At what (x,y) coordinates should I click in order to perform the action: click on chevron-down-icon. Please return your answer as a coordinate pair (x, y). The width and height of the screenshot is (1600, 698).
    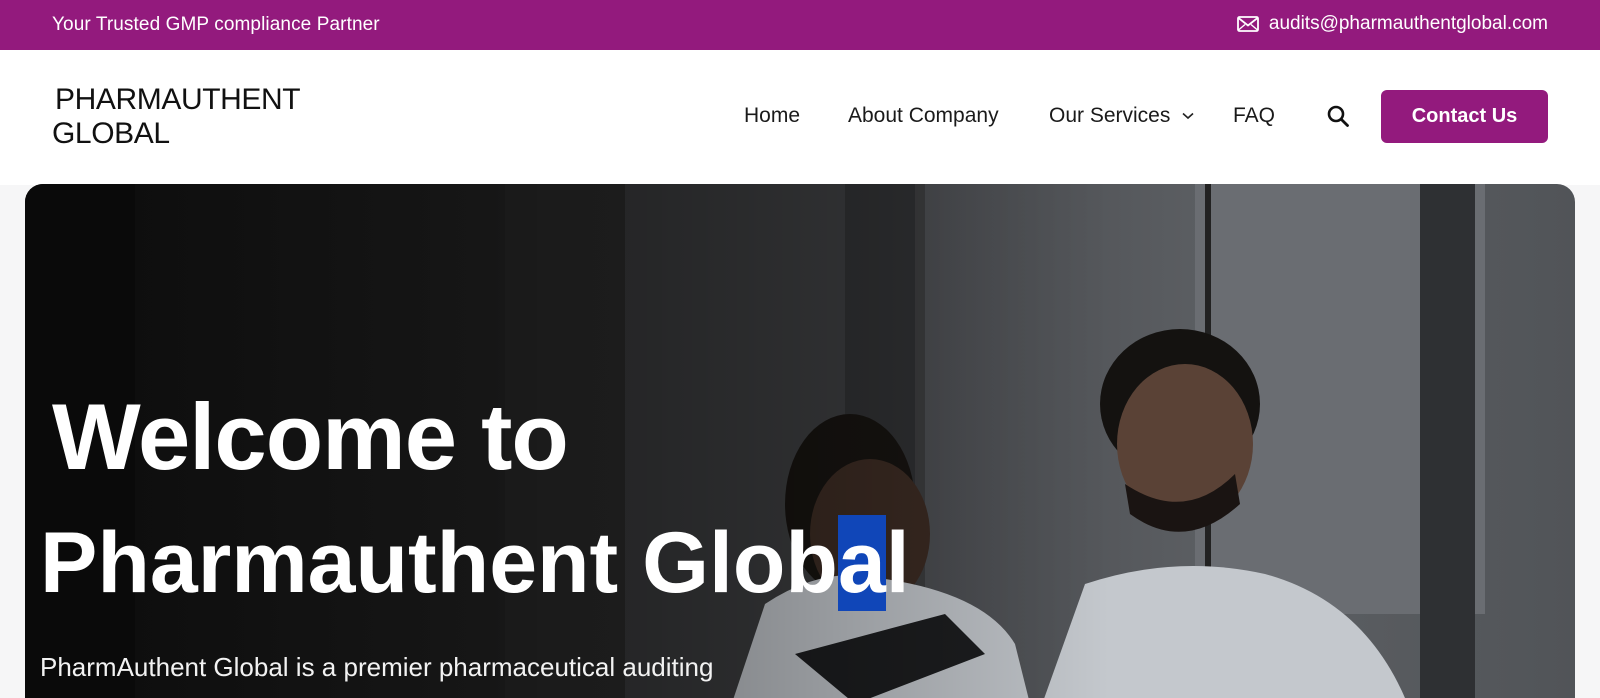
    Looking at the image, I should click on (1188, 116).